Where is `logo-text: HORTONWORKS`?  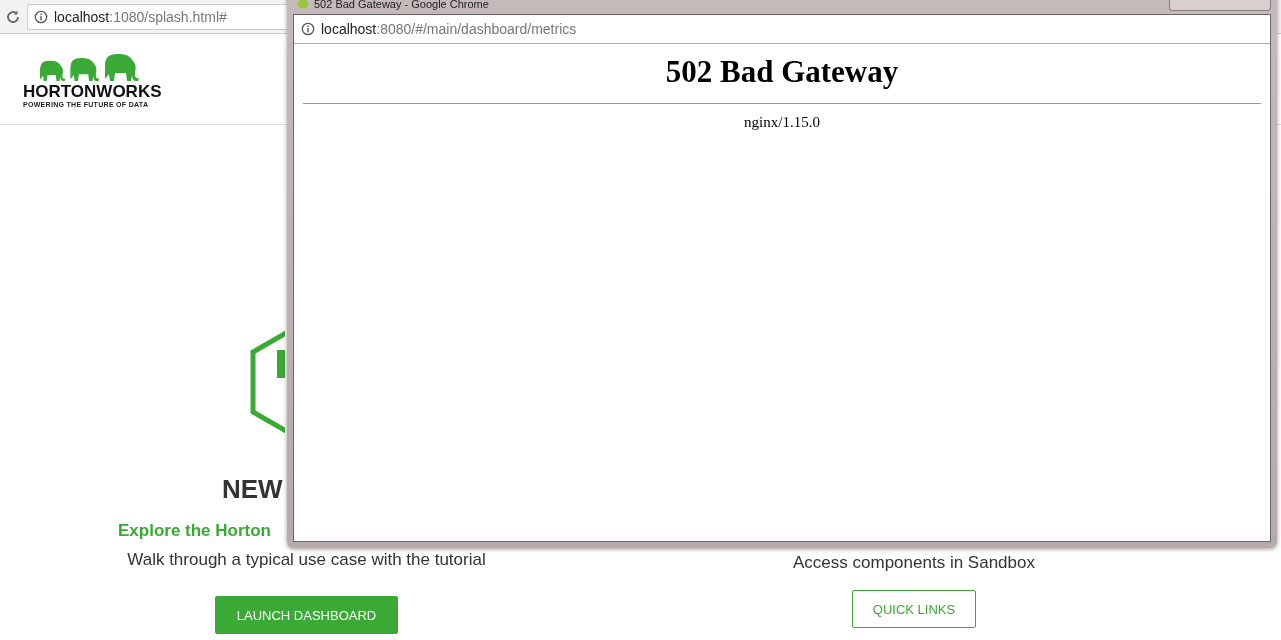
logo-text: HORTONWORKS is located at coordinates (92, 91).